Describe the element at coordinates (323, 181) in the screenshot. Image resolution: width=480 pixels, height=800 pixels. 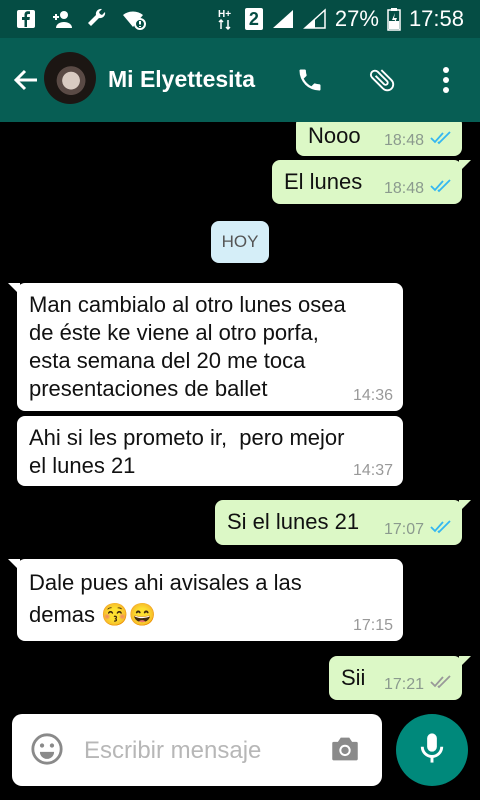
I see `message-text: El lunes` at that location.